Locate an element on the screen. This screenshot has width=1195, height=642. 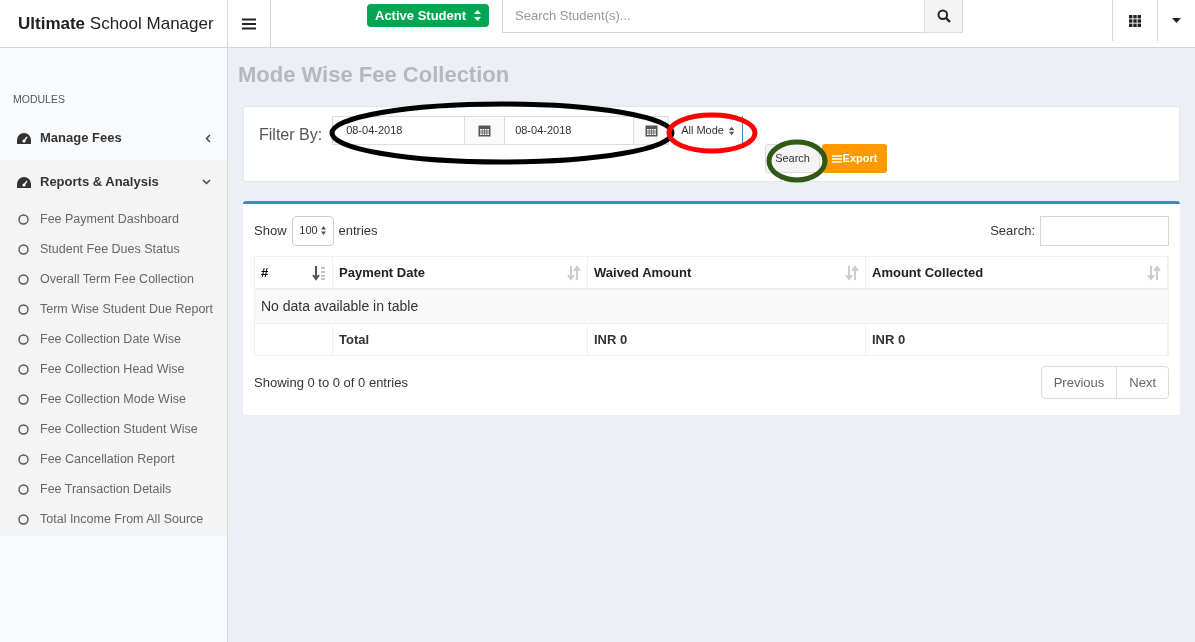
submenu-item: Fee Collection Head Wise is located at coordinates (113, 369).